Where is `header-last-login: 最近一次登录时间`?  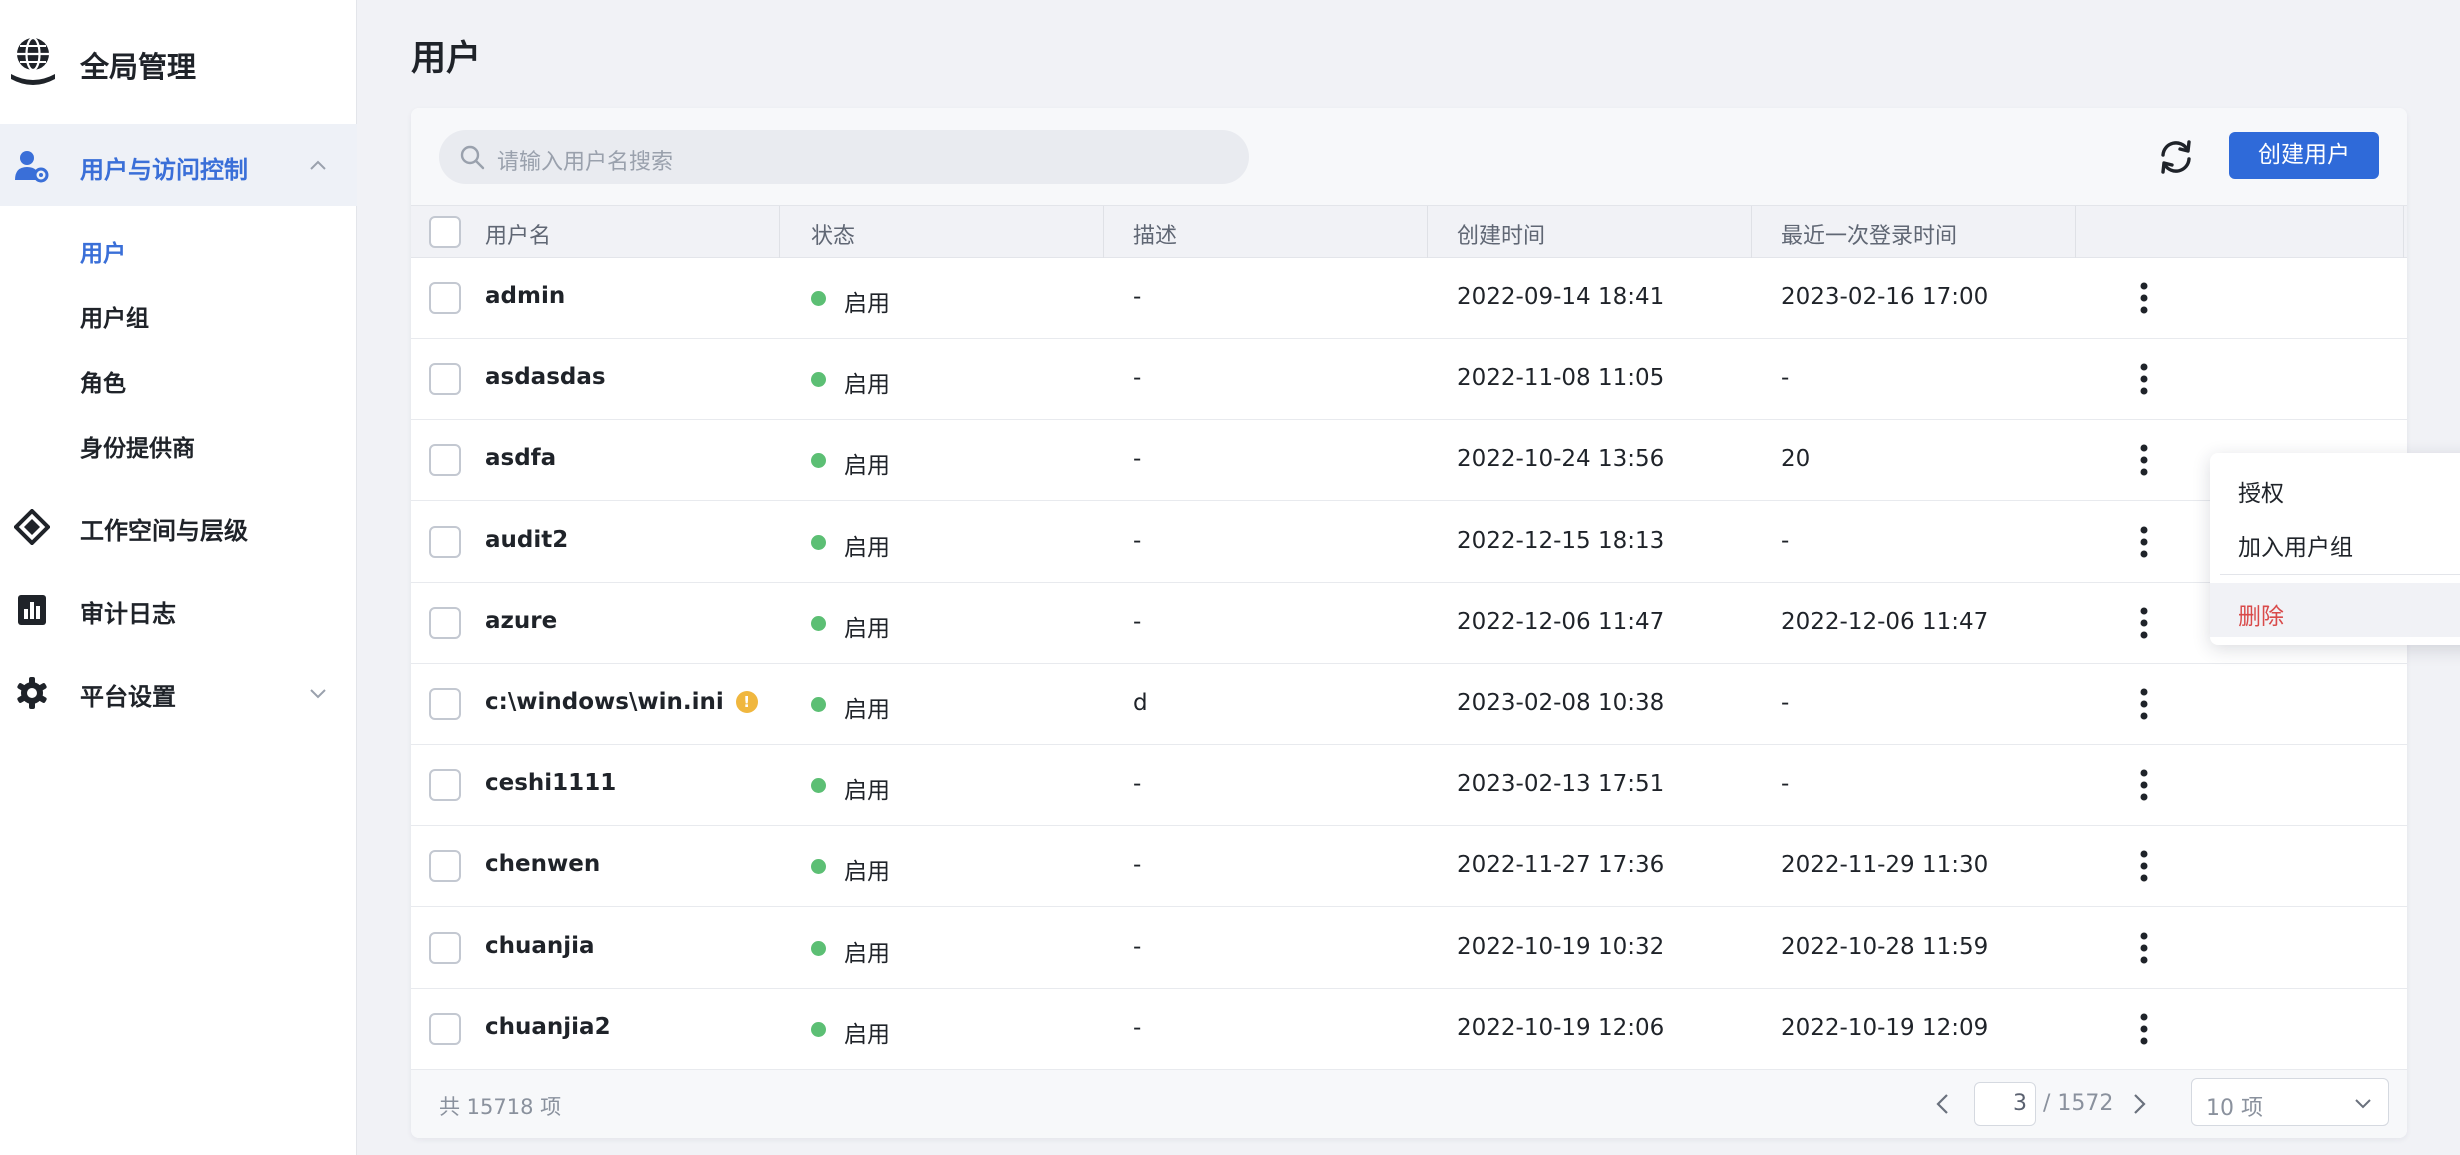
header-last-login: 最近一次登录时间 is located at coordinates (1869, 234).